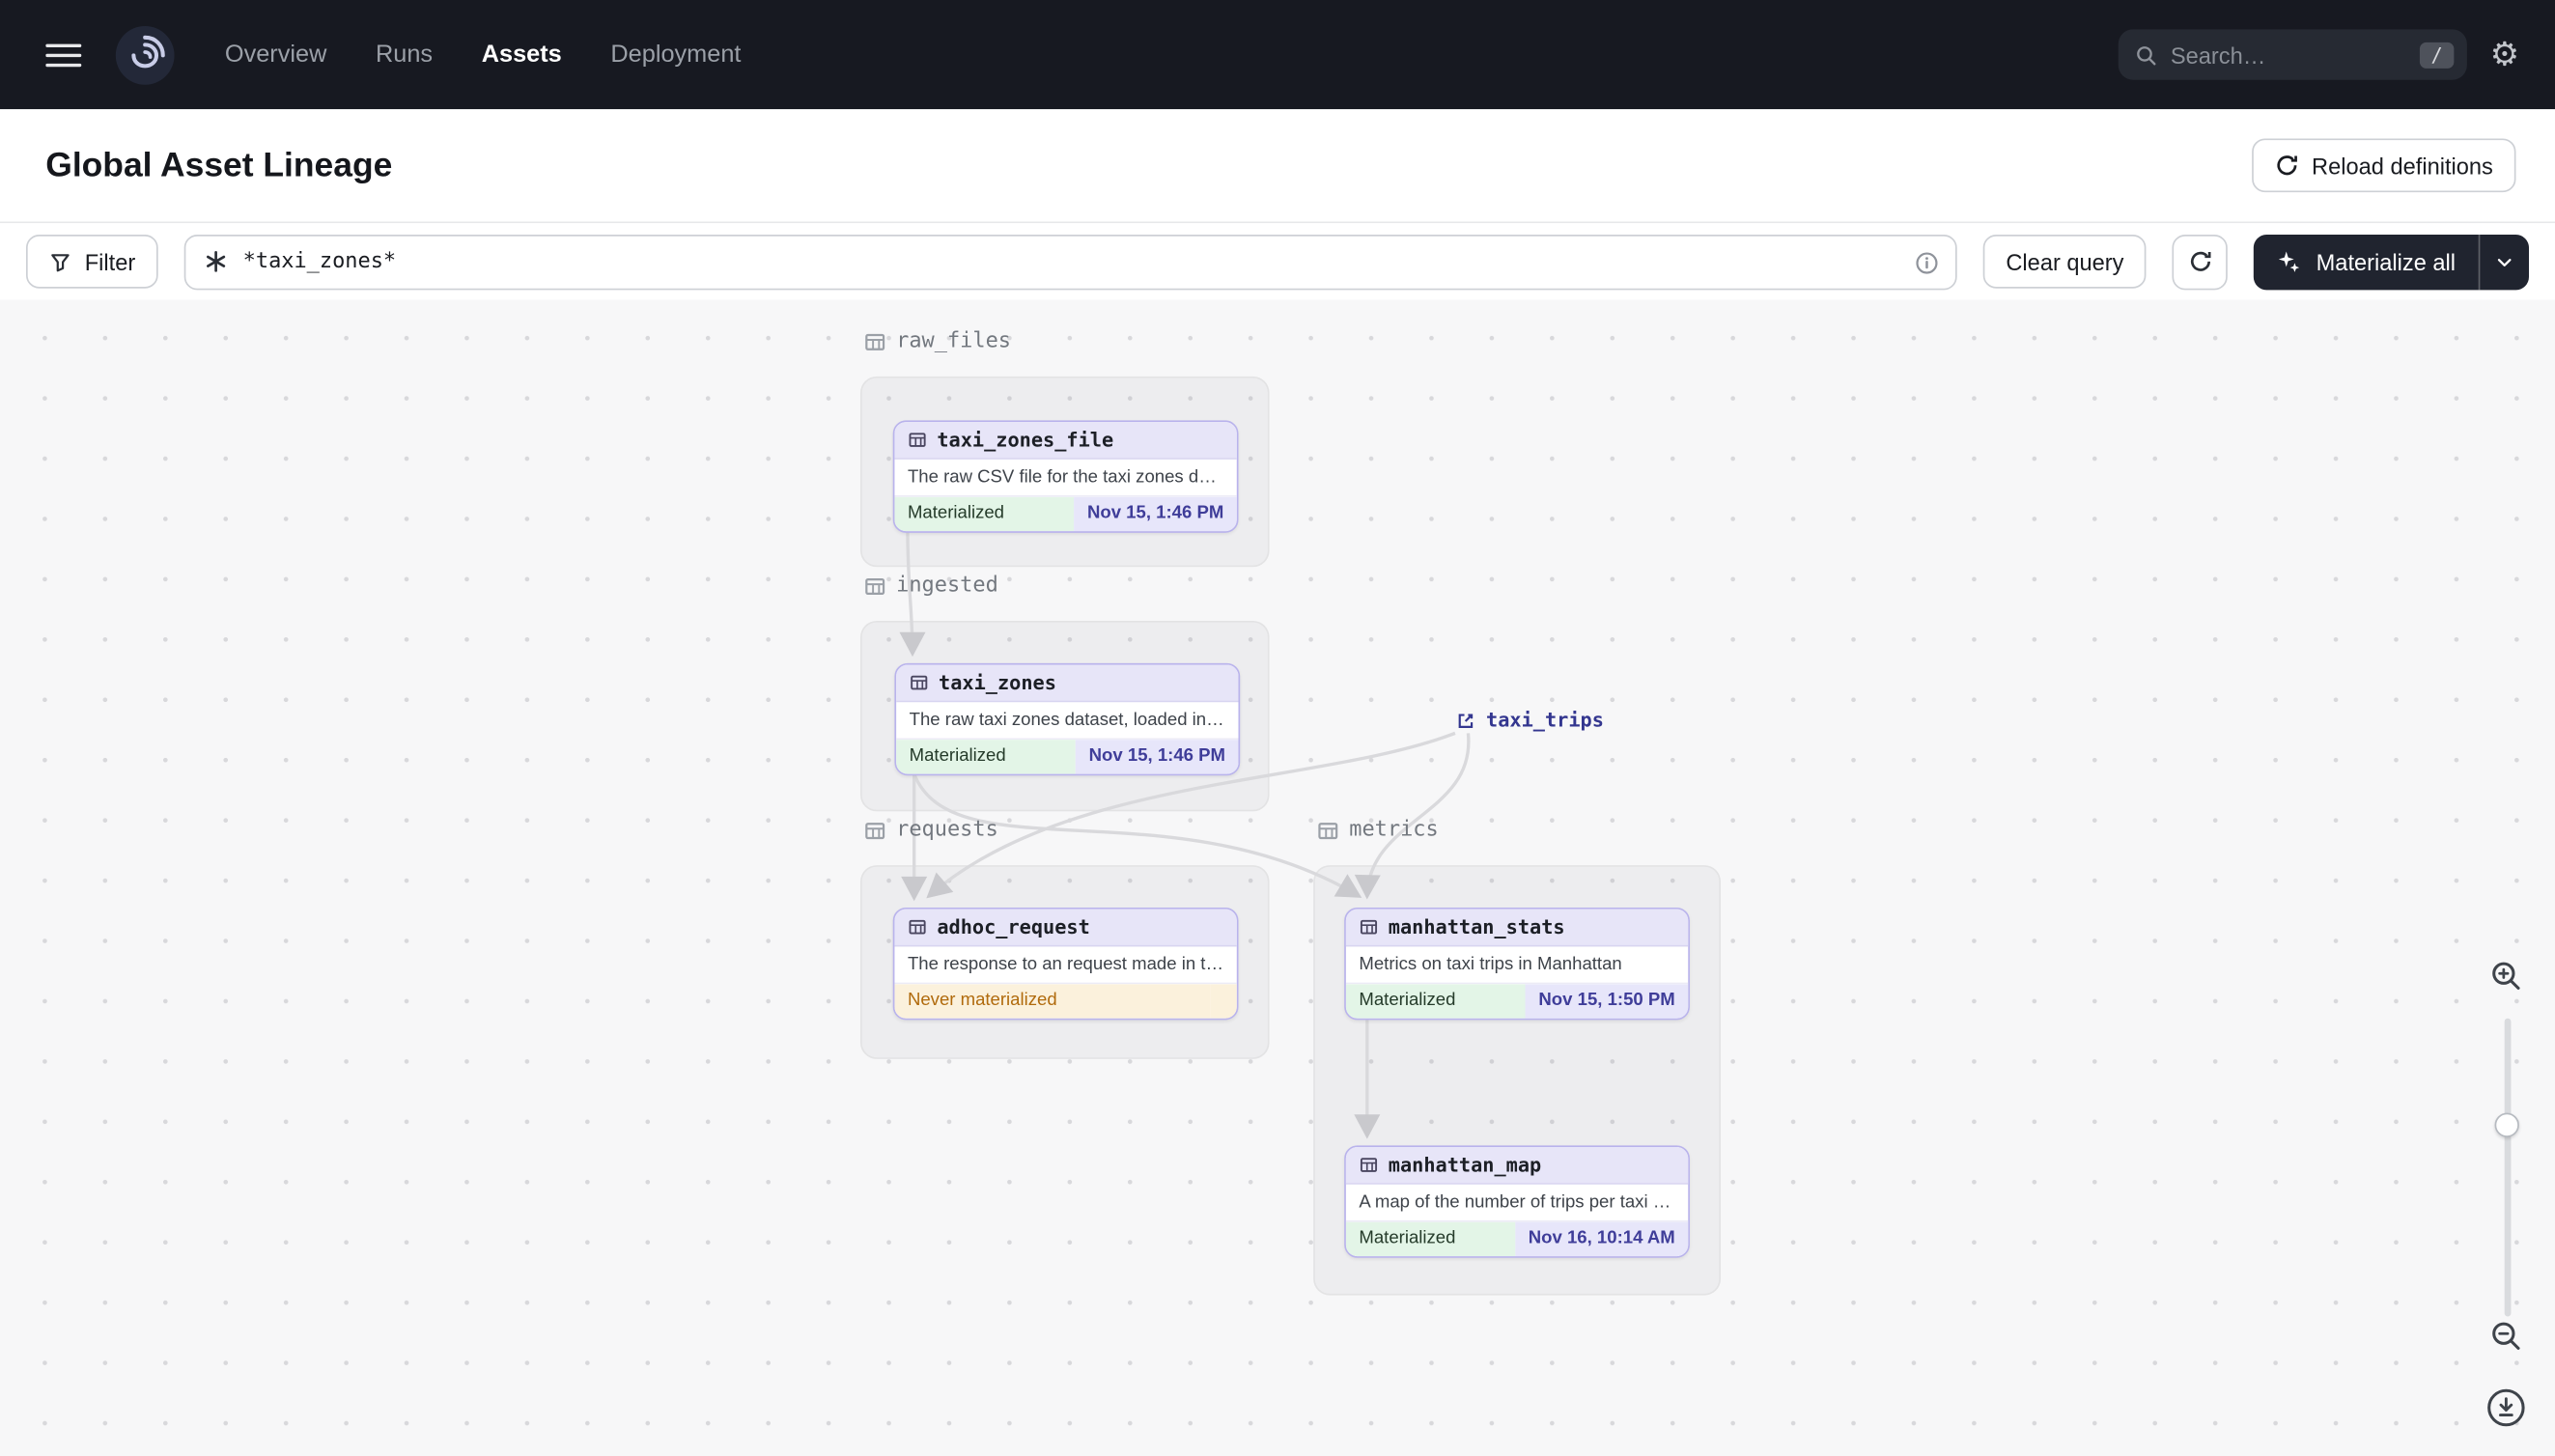 This screenshot has width=2555, height=1456. I want to click on primary-nav: Overview Runs Assets Deployment, so click(483, 55).